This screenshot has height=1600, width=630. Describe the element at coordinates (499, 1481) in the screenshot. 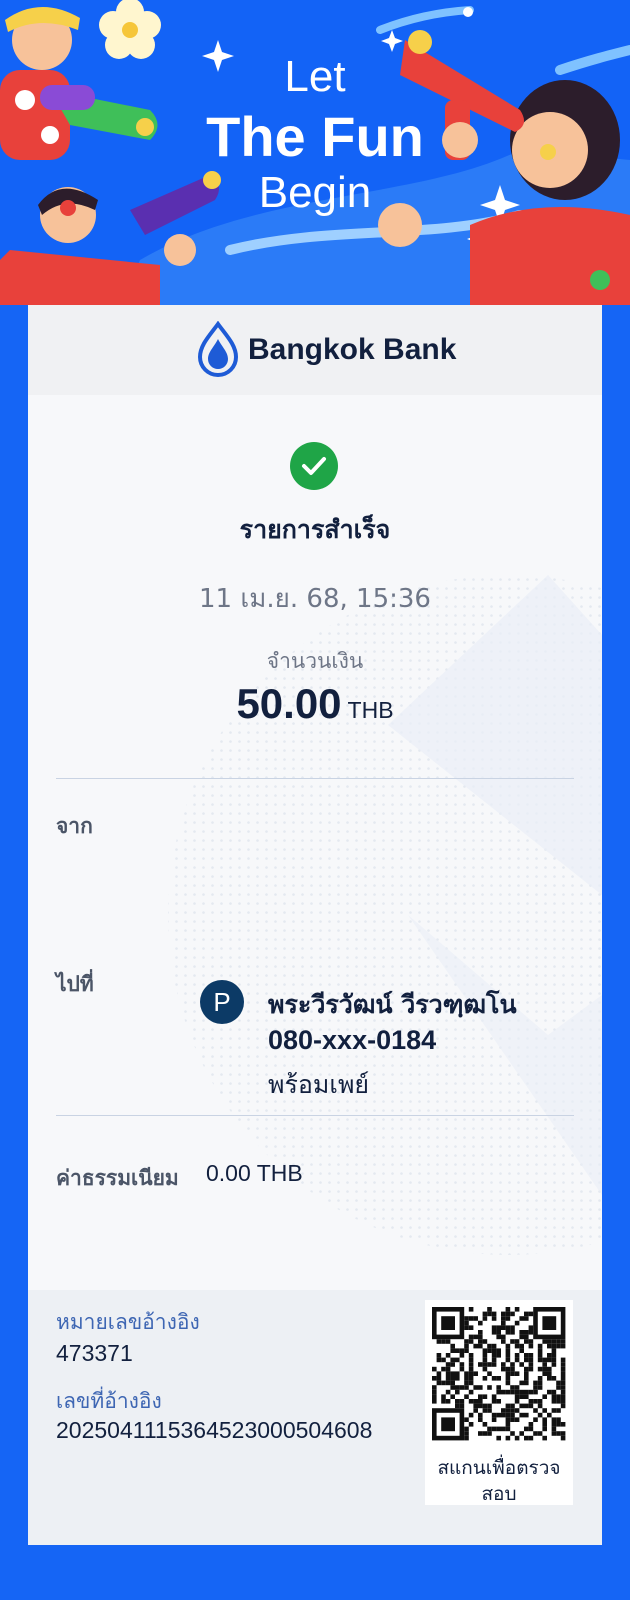

I see `qr-caption: สแกนเพื่อตรวจสอบ` at that location.